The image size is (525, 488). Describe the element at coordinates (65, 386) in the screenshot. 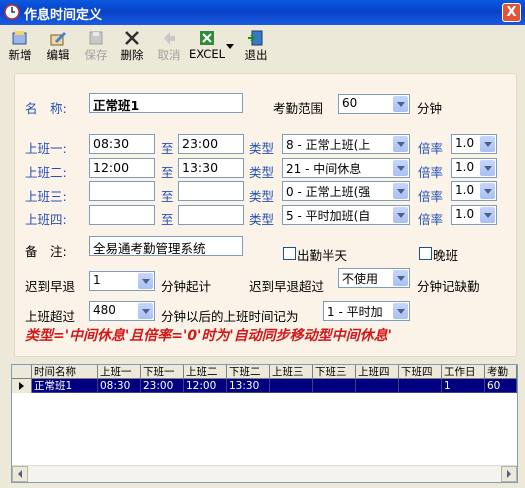

I see `table-cell: 正常班1` at that location.